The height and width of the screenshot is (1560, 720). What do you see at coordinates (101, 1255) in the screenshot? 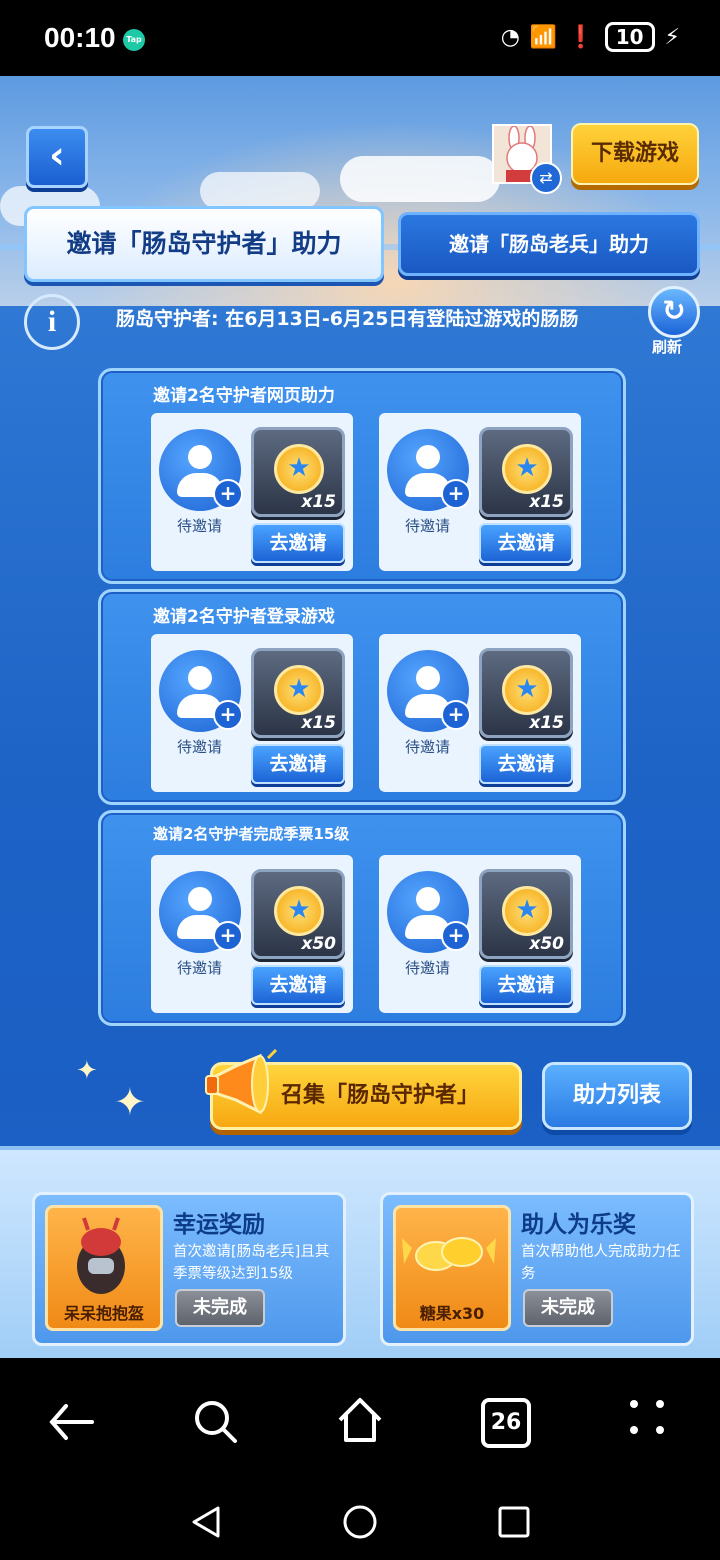
I see `helmet-icon` at bounding box center [101, 1255].